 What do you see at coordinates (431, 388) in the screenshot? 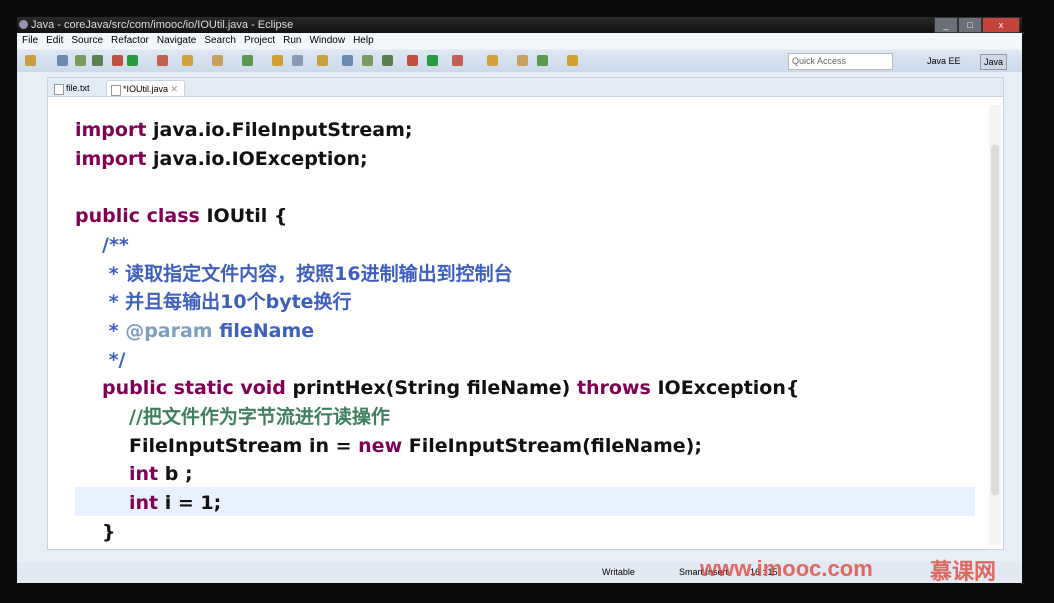
I see `code-token: printHex(String fileName)` at bounding box center [431, 388].